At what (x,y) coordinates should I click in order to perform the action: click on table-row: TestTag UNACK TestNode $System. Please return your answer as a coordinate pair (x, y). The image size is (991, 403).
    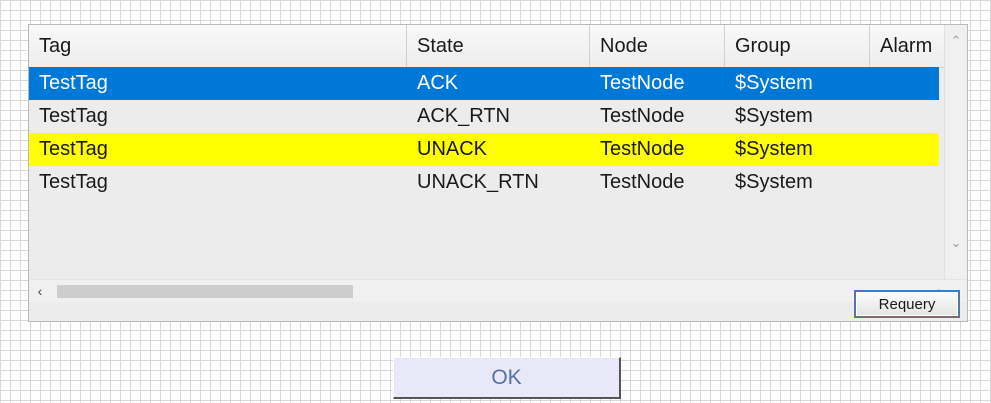
    Looking at the image, I should click on (484, 149).